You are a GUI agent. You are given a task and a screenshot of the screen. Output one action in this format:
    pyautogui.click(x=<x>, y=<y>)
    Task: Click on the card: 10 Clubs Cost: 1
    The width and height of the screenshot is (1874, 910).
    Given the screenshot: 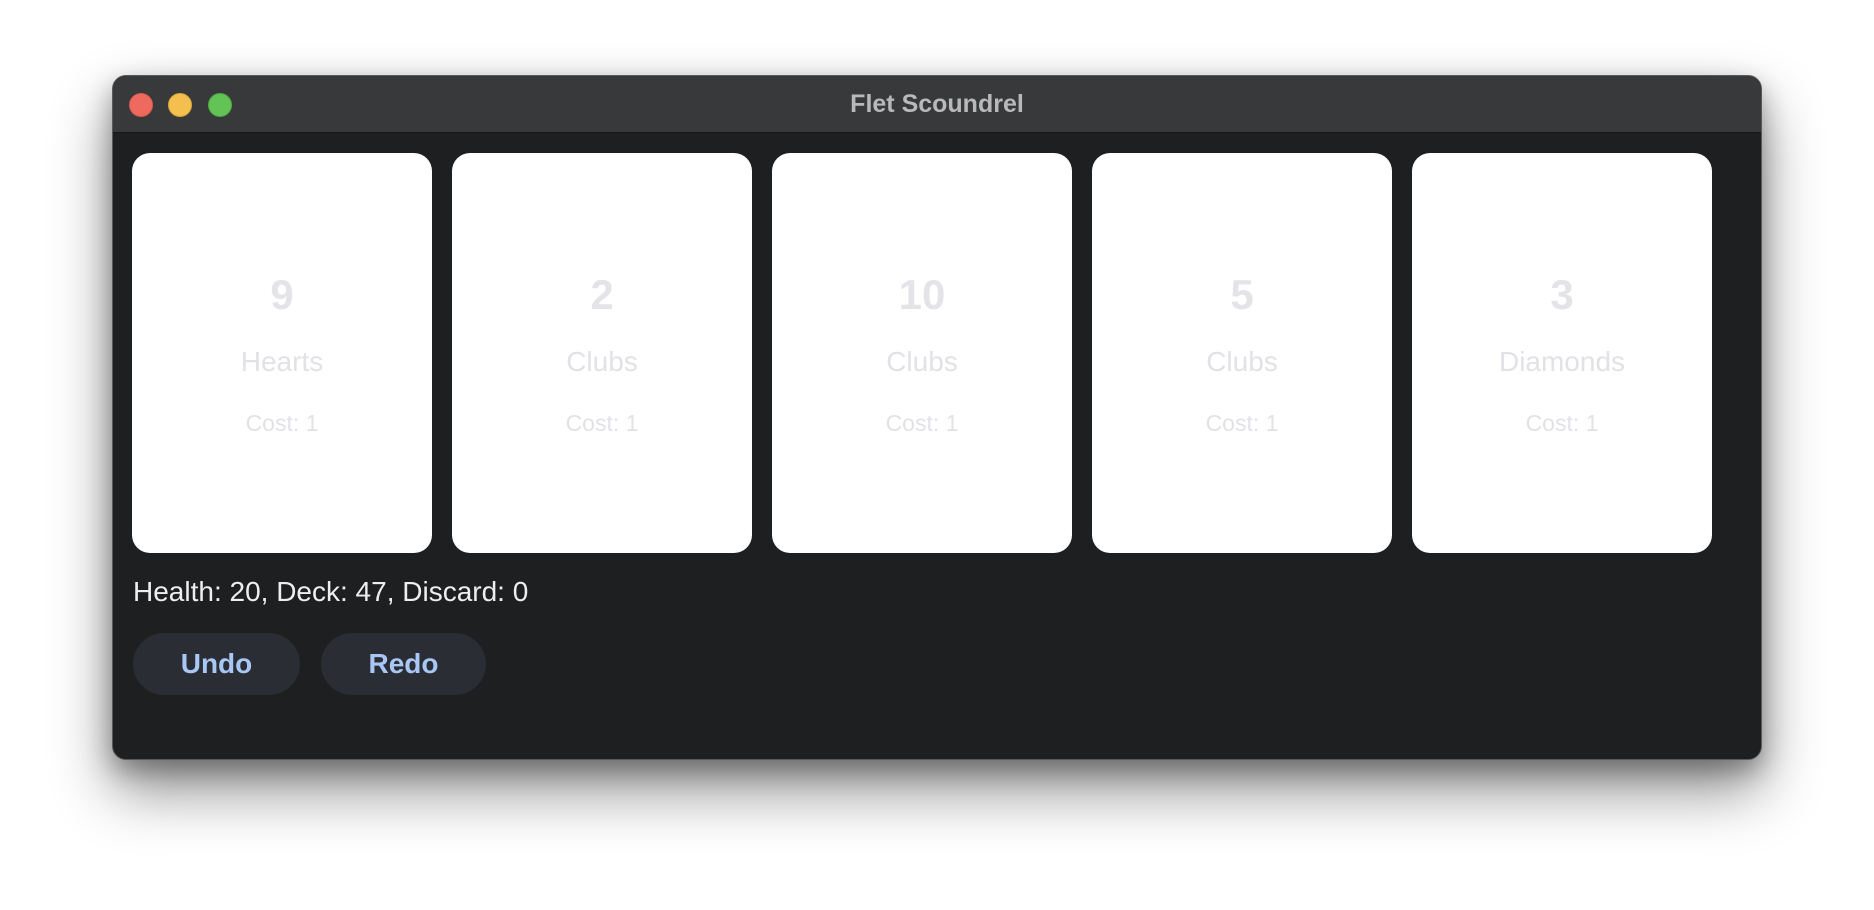 What is the action you would take?
    pyautogui.click(x=922, y=353)
    